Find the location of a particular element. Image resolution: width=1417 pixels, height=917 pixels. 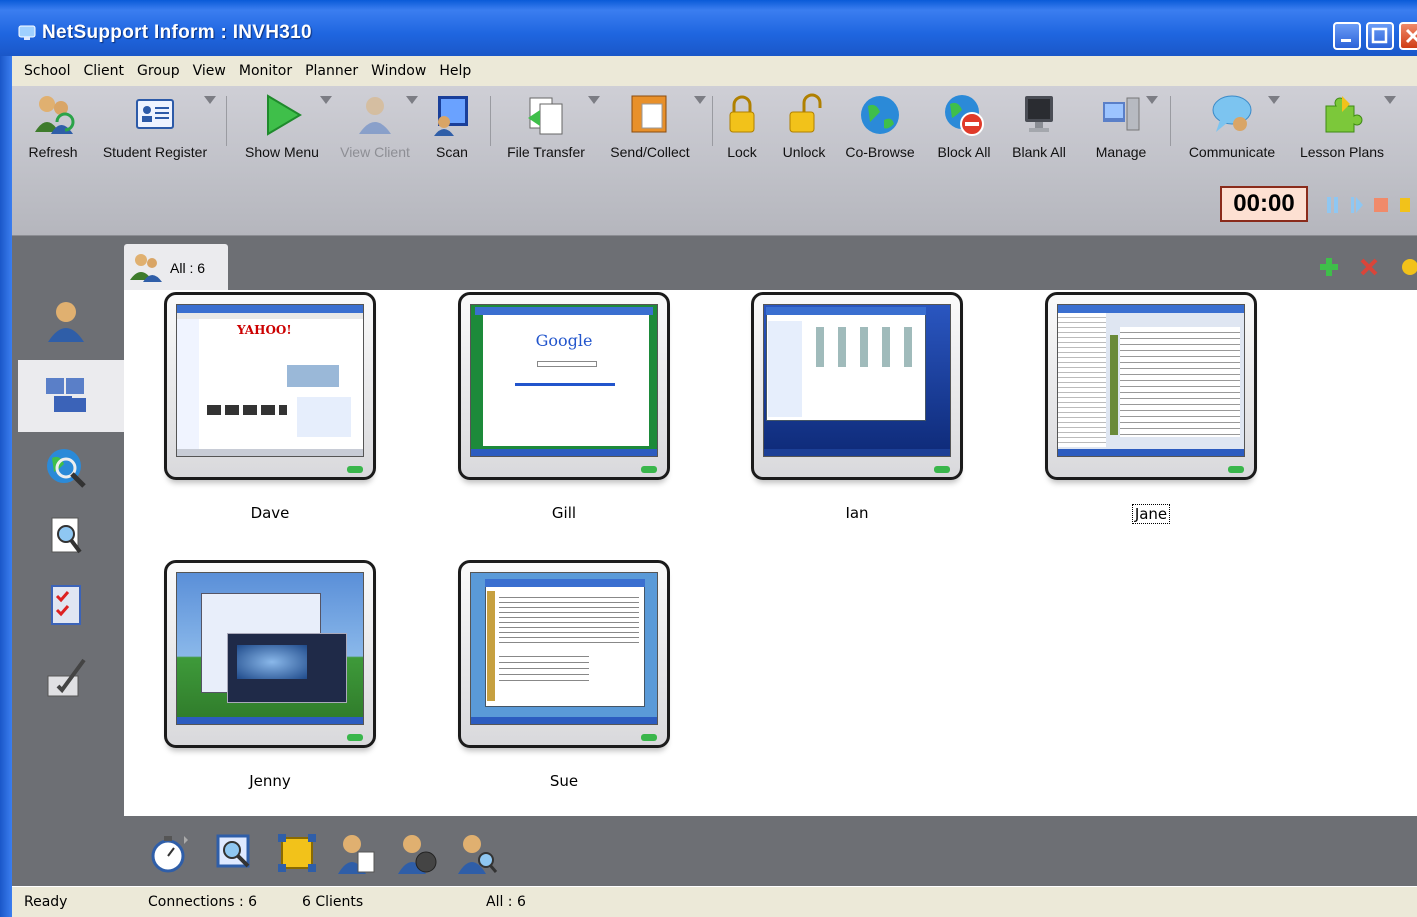

title-bar: NetSupport Inform : INVH310 is located at coordinates (708, 28).